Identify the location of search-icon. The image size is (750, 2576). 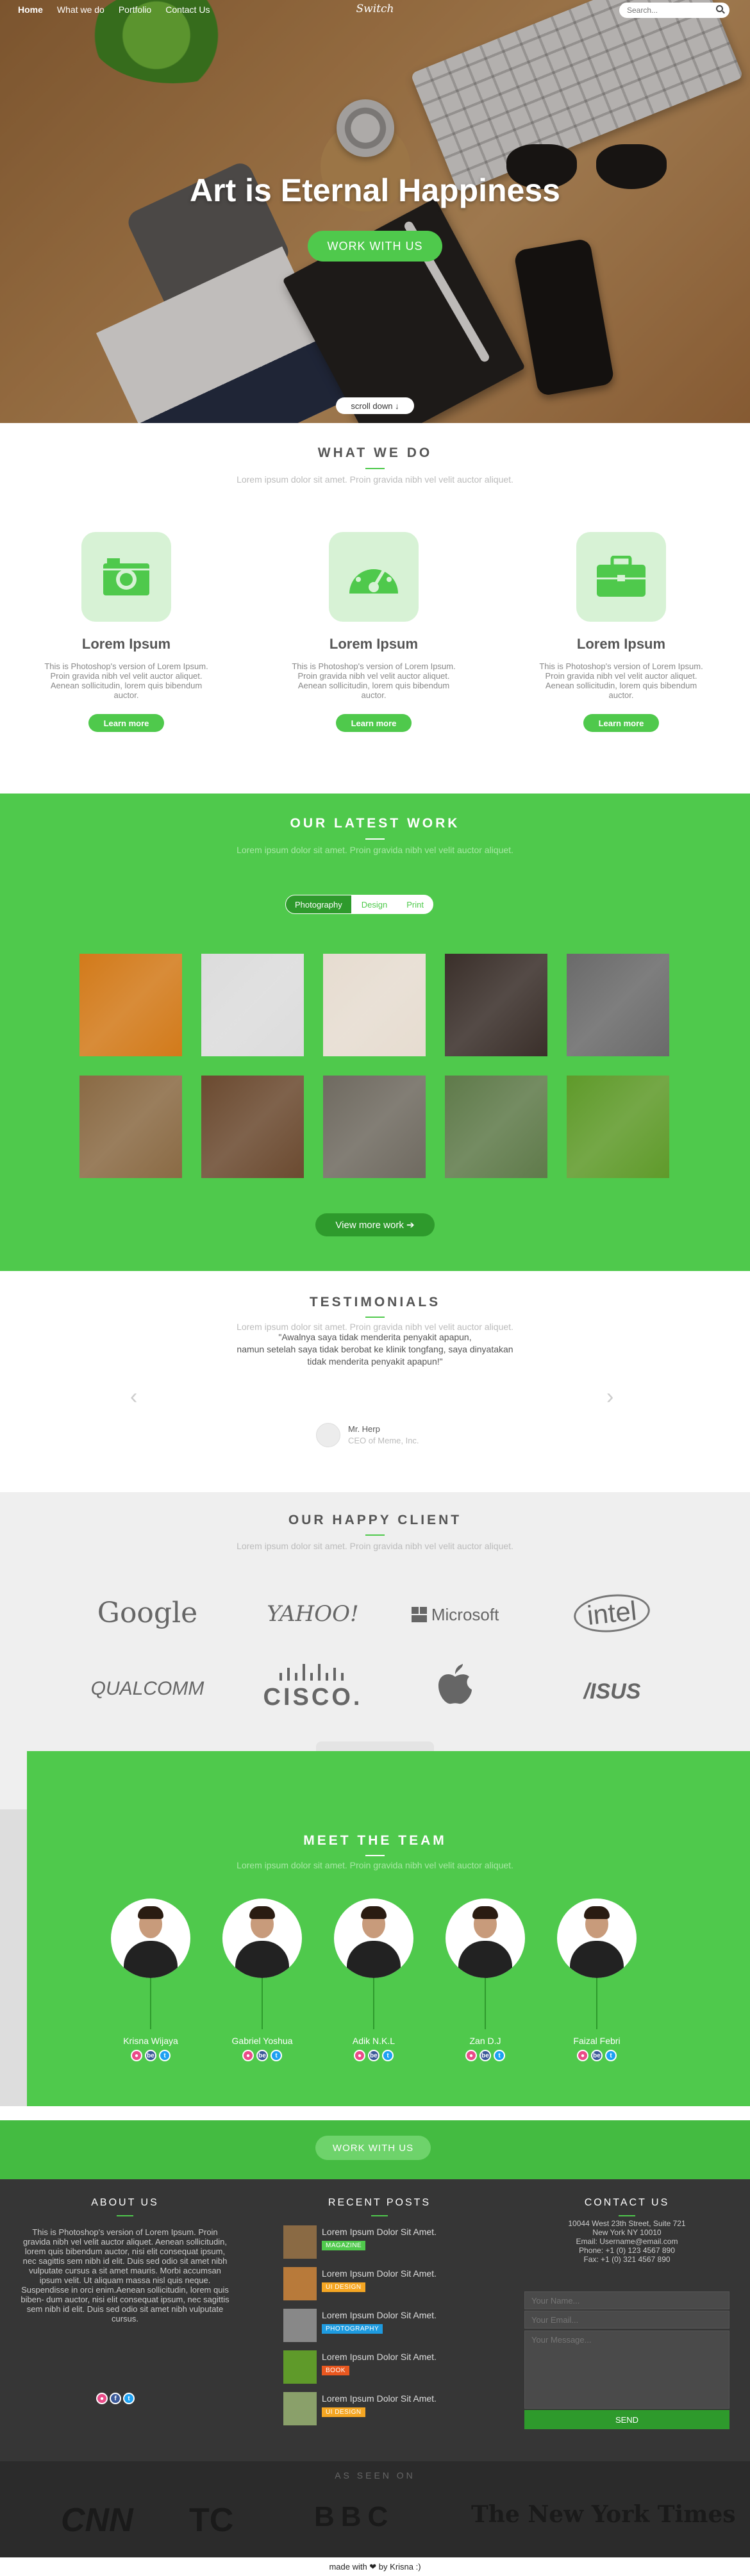
(720, 8).